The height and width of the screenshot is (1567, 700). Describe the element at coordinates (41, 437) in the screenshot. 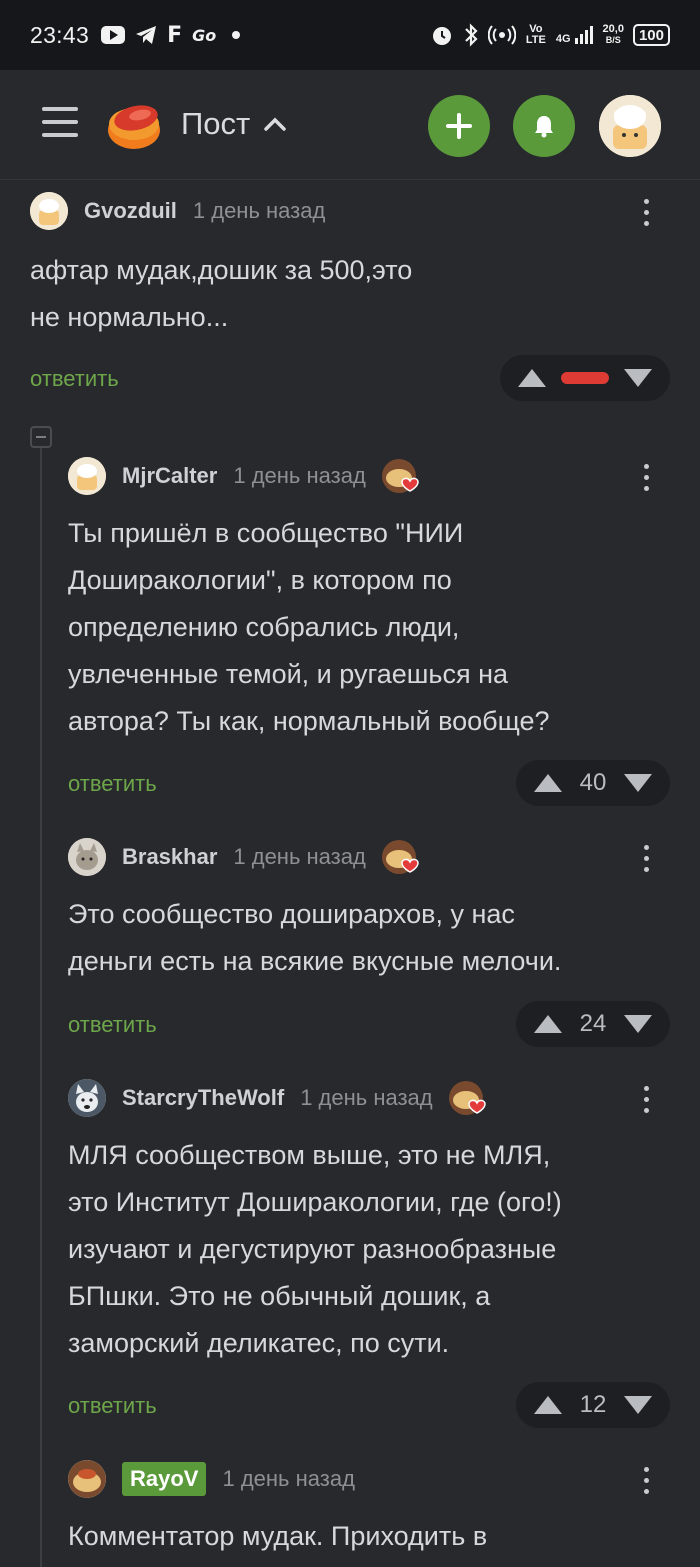

I see `collapse-thread-button` at that location.